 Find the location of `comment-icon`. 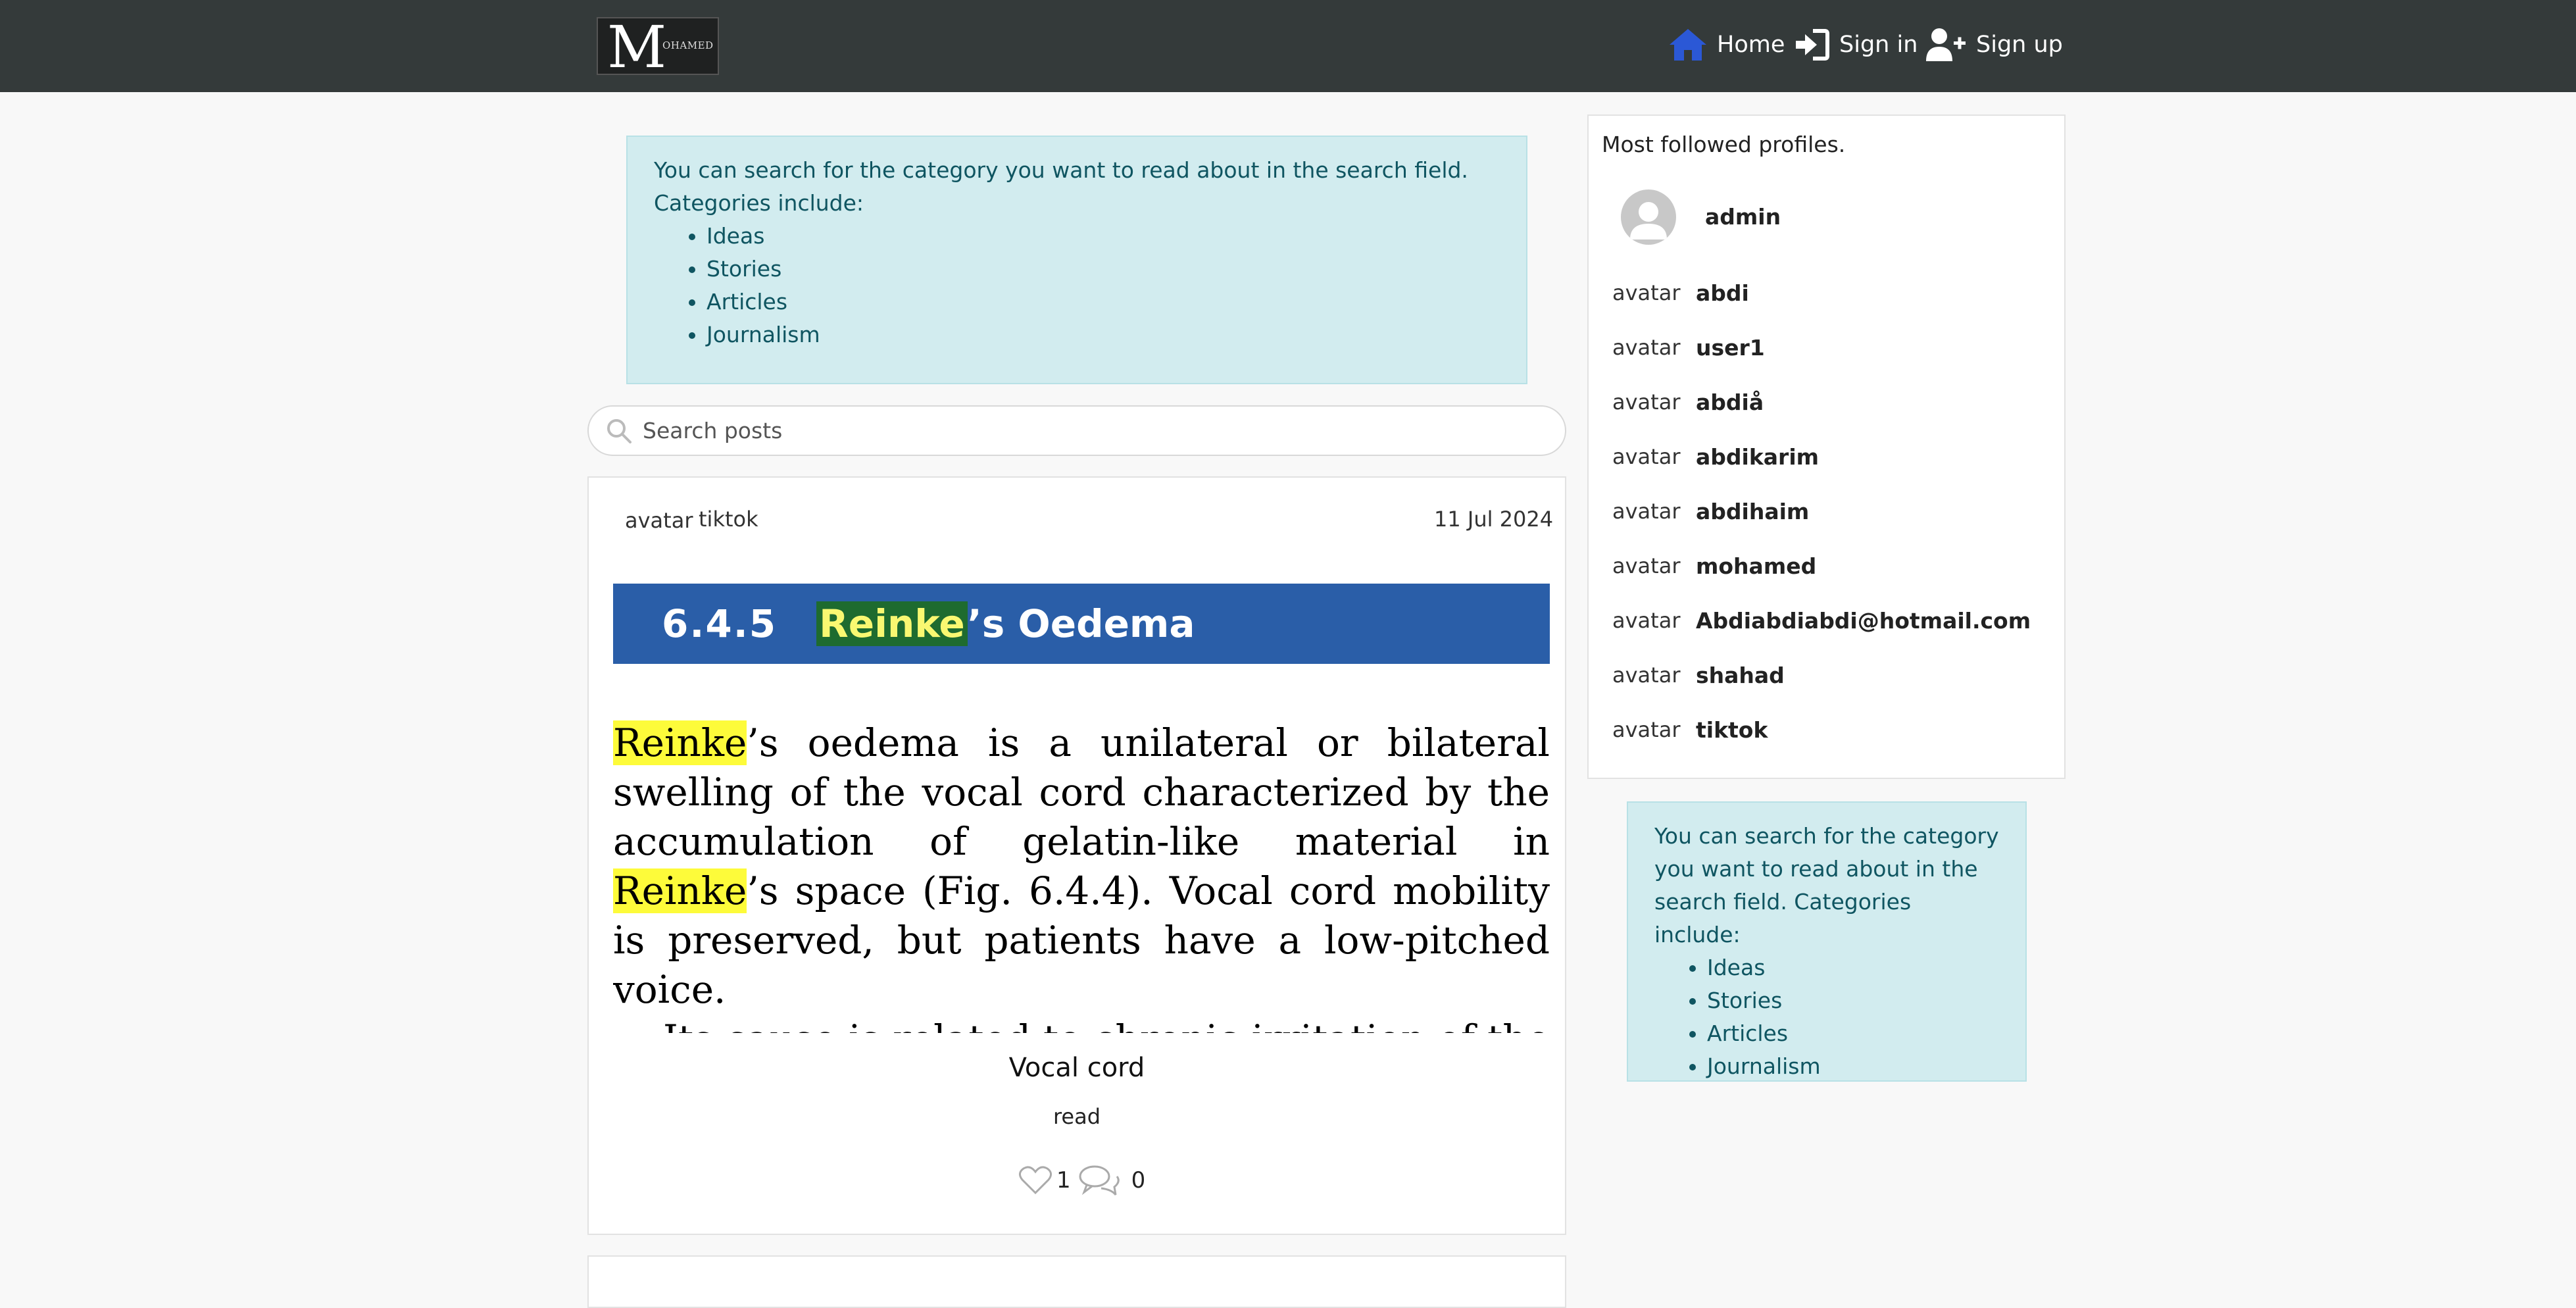

comment-icon is located at coordinates (1099, 1180).